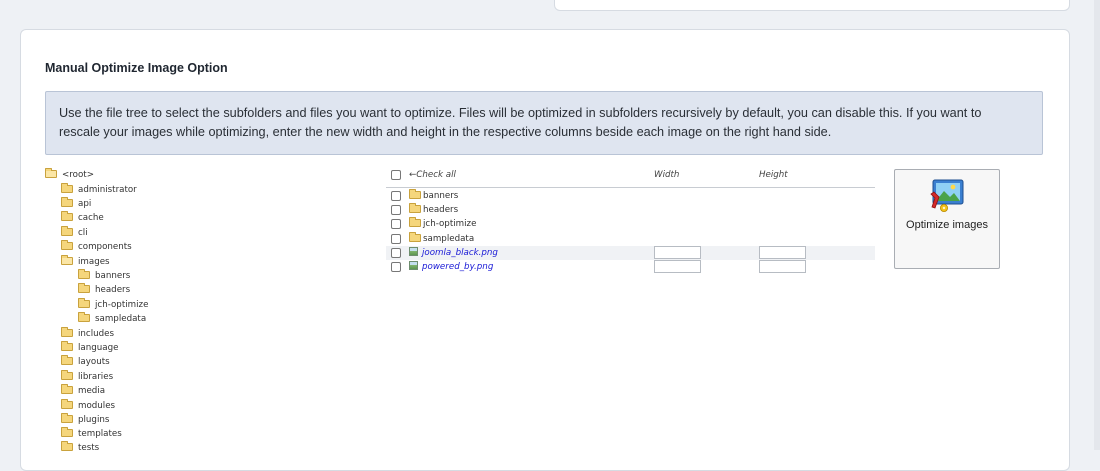 This screenshot has width=1100, height=471. I want to click on tree-folder-components: components, so click(96, 246).